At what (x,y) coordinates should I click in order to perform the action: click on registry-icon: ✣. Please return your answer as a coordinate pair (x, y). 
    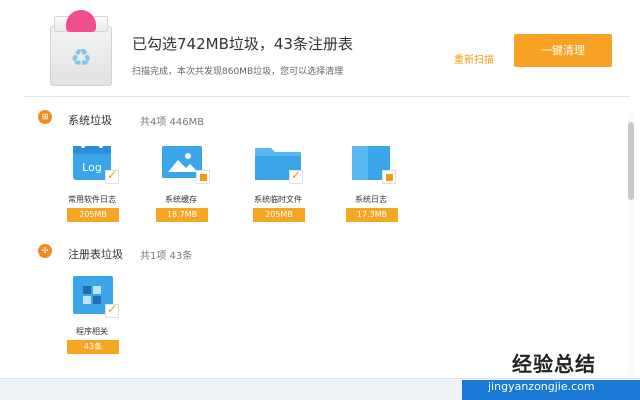
    Looking at the image, I should click on (45, 251).